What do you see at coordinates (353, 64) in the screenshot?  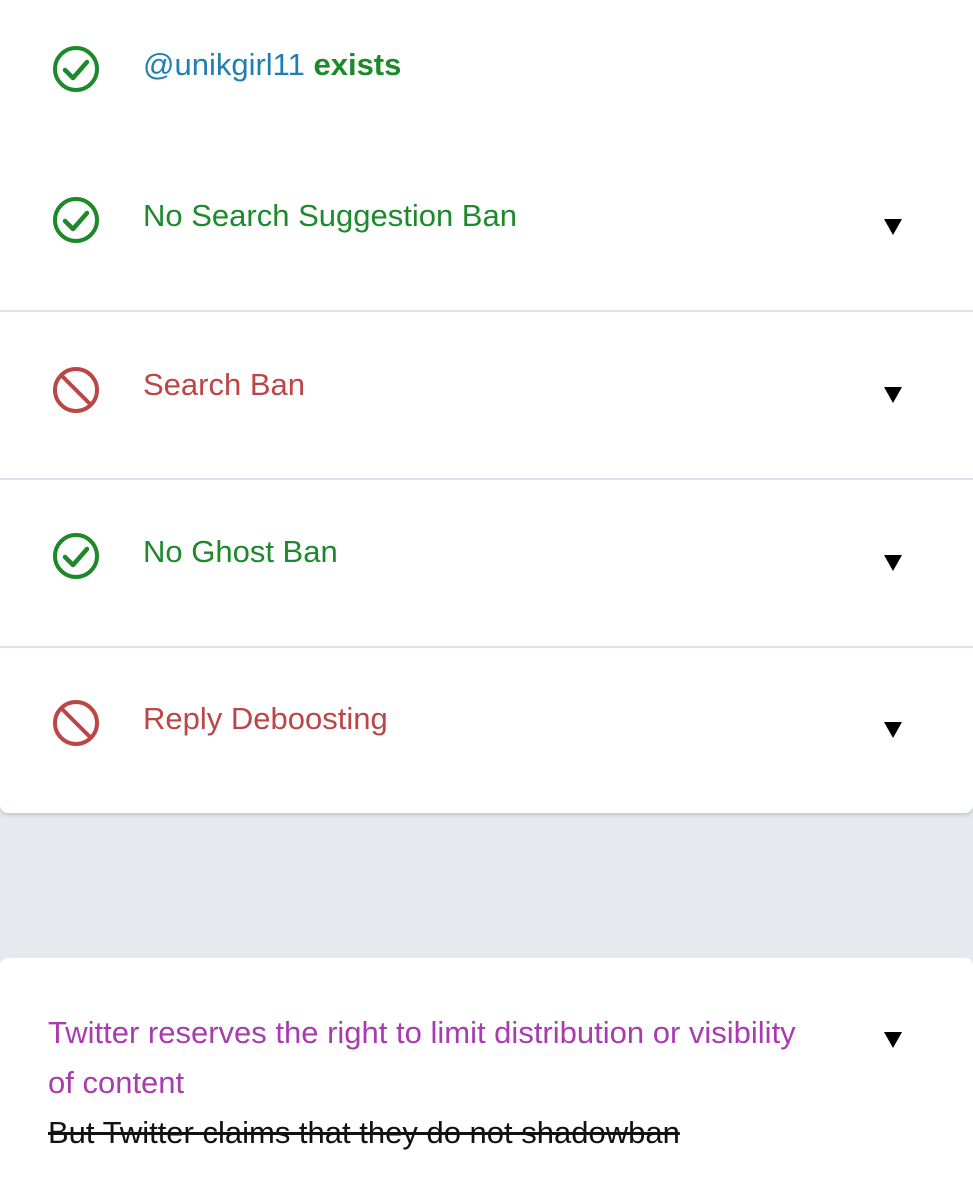 I see `exists-text: exists` at bounding box center [353, 64].